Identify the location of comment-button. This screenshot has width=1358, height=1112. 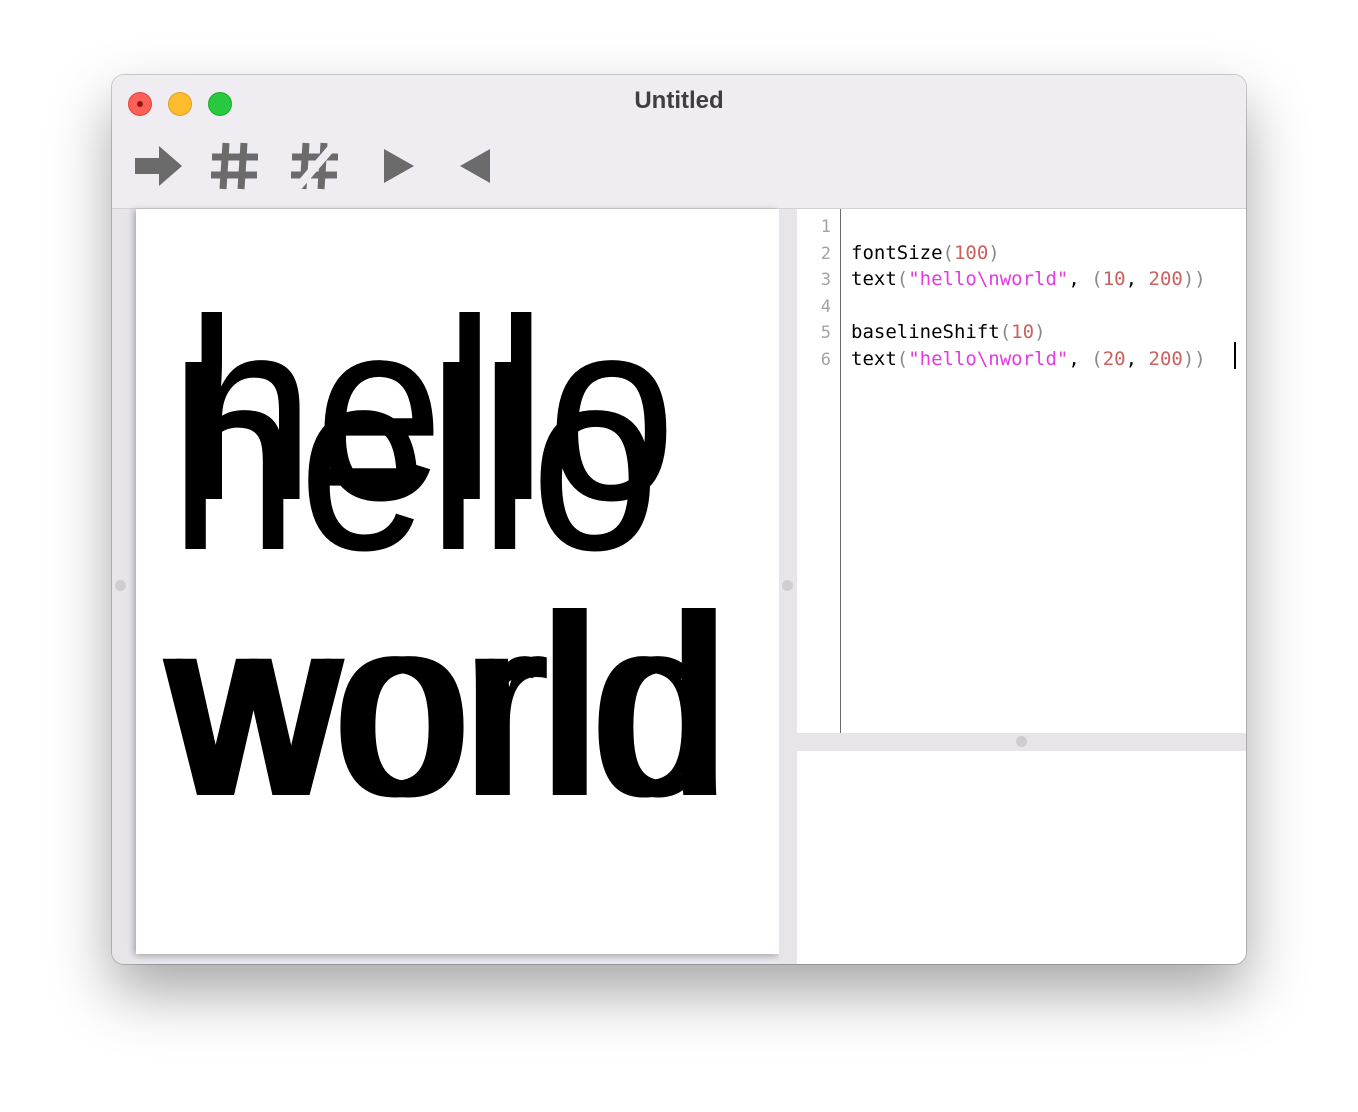
(235, 166).